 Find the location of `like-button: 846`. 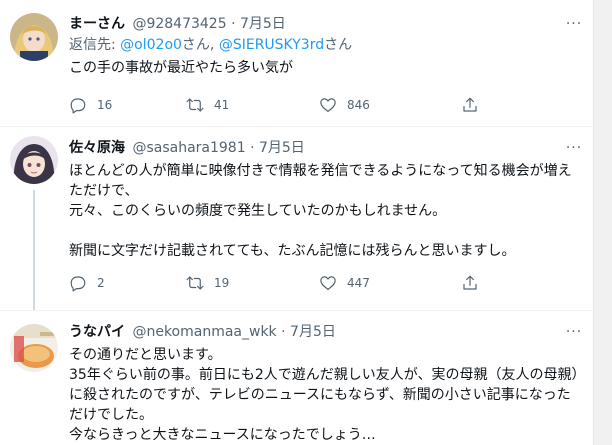

like-button: 846 is located at coordinates (344, 105).